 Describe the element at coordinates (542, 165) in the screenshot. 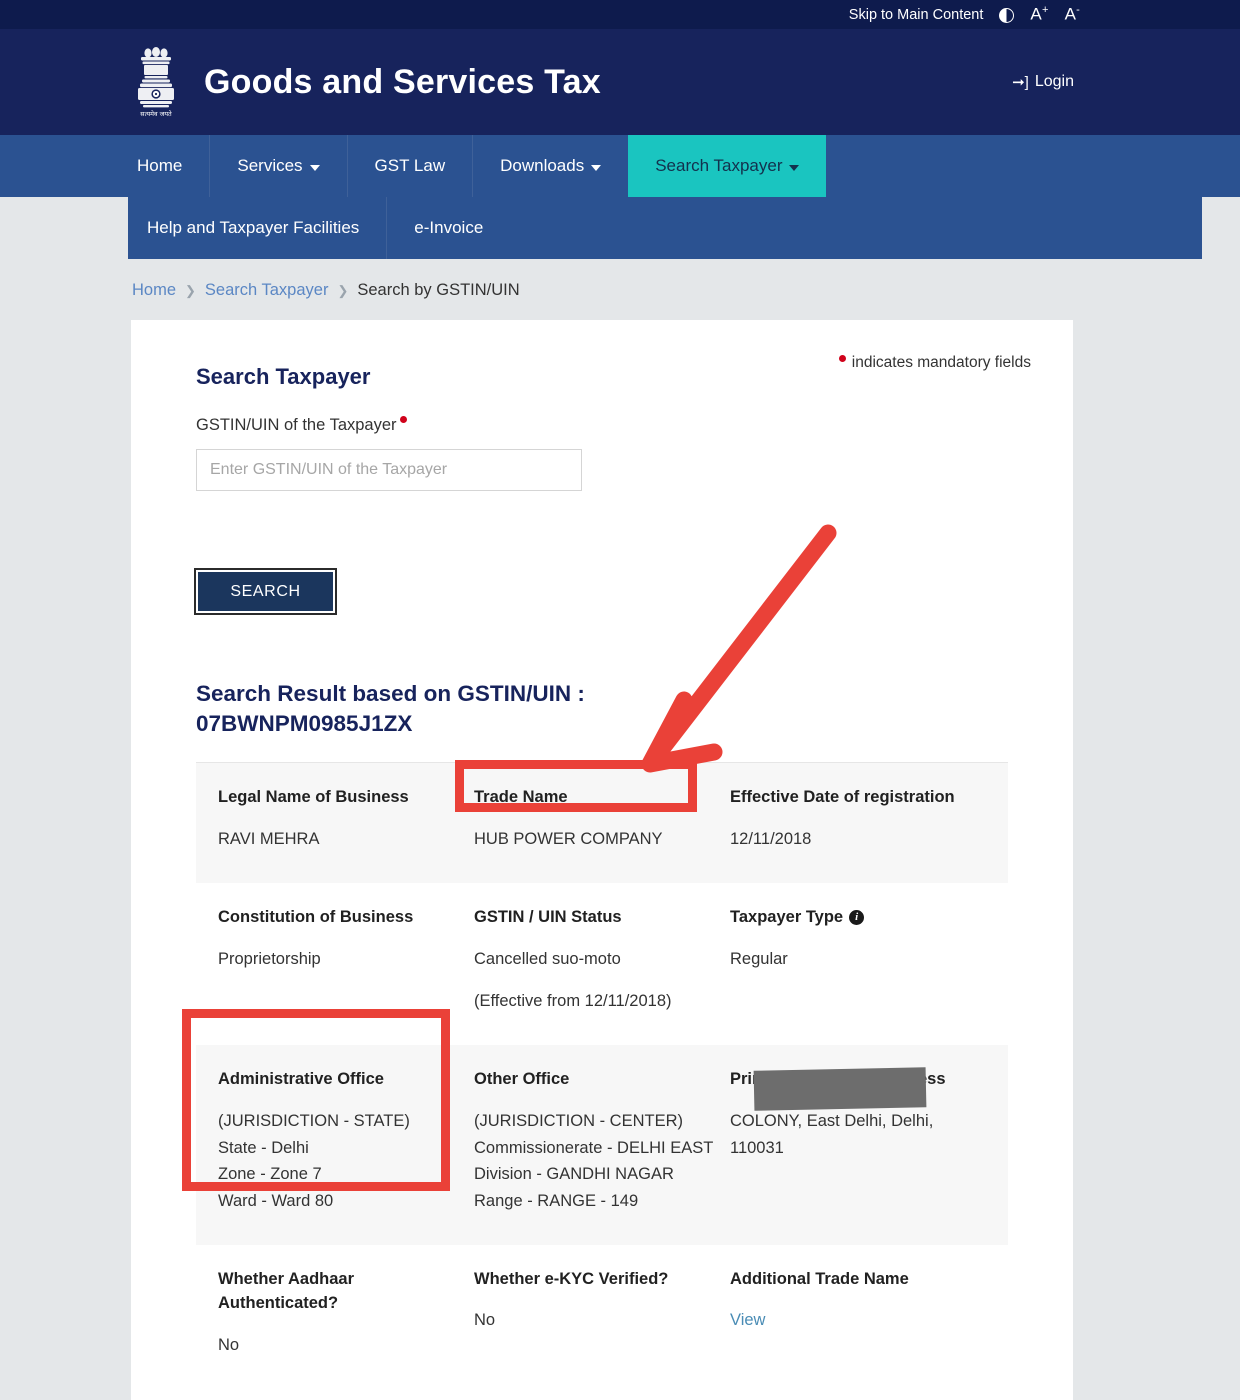

I see `nav-label: Downloads` at that location.